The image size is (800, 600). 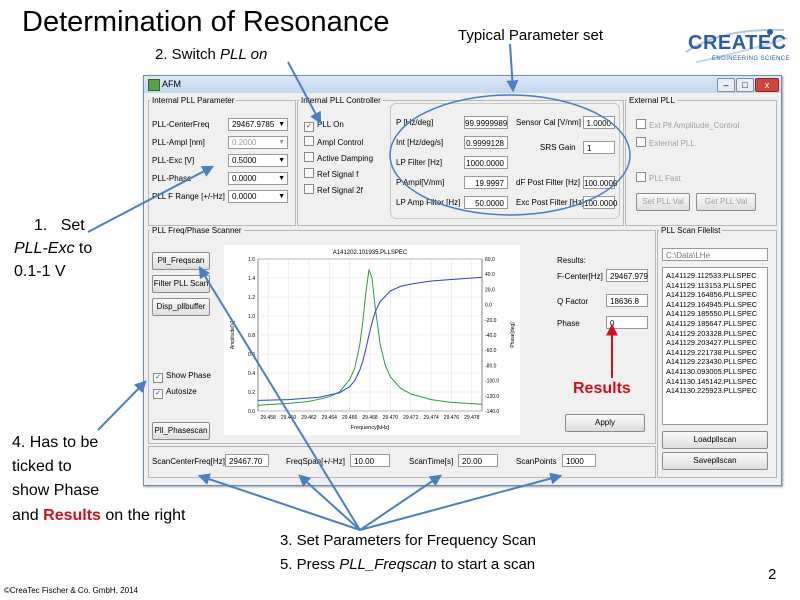 What do you see at coordinates (258, 124) in the screenshot?
I see `pll-param-dropdown: 29467.9785 ▼` at bounding box center [258, 124].